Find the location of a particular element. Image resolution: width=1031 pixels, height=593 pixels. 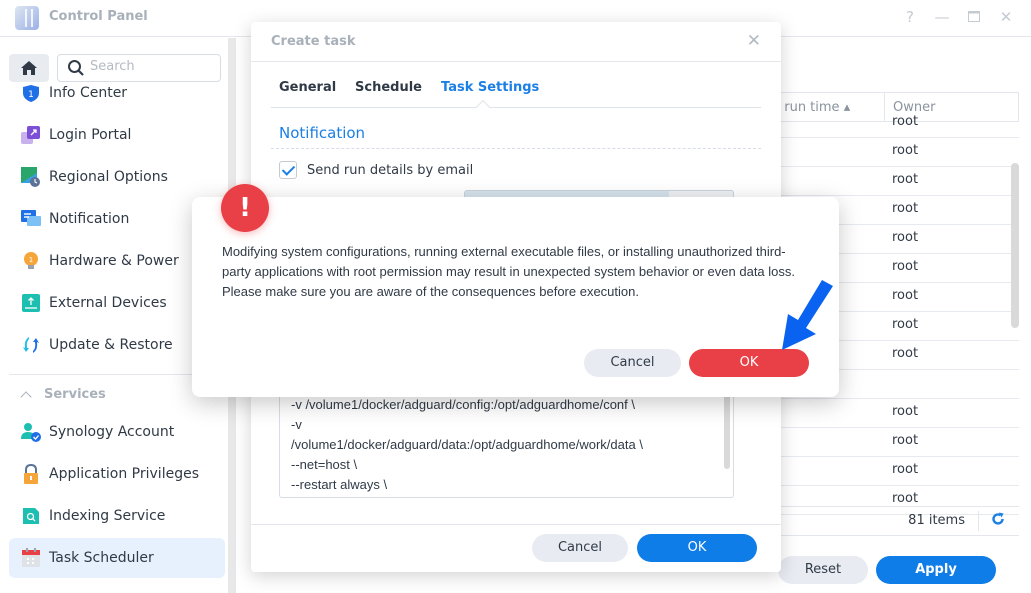

sidebar-item-label: External Devices is located at coordinates (108, 303).